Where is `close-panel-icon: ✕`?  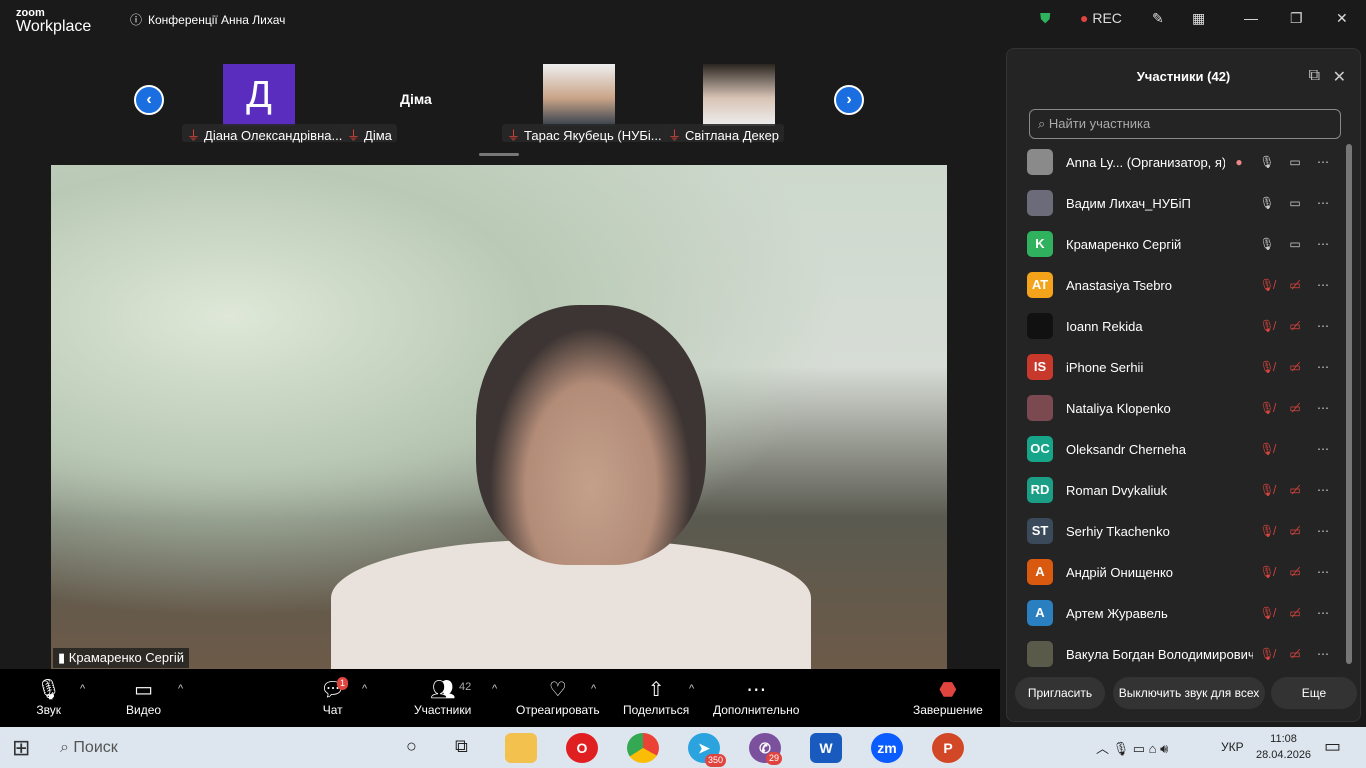
close-panel-icon: ✕ is located at coordinates (1339, 77).